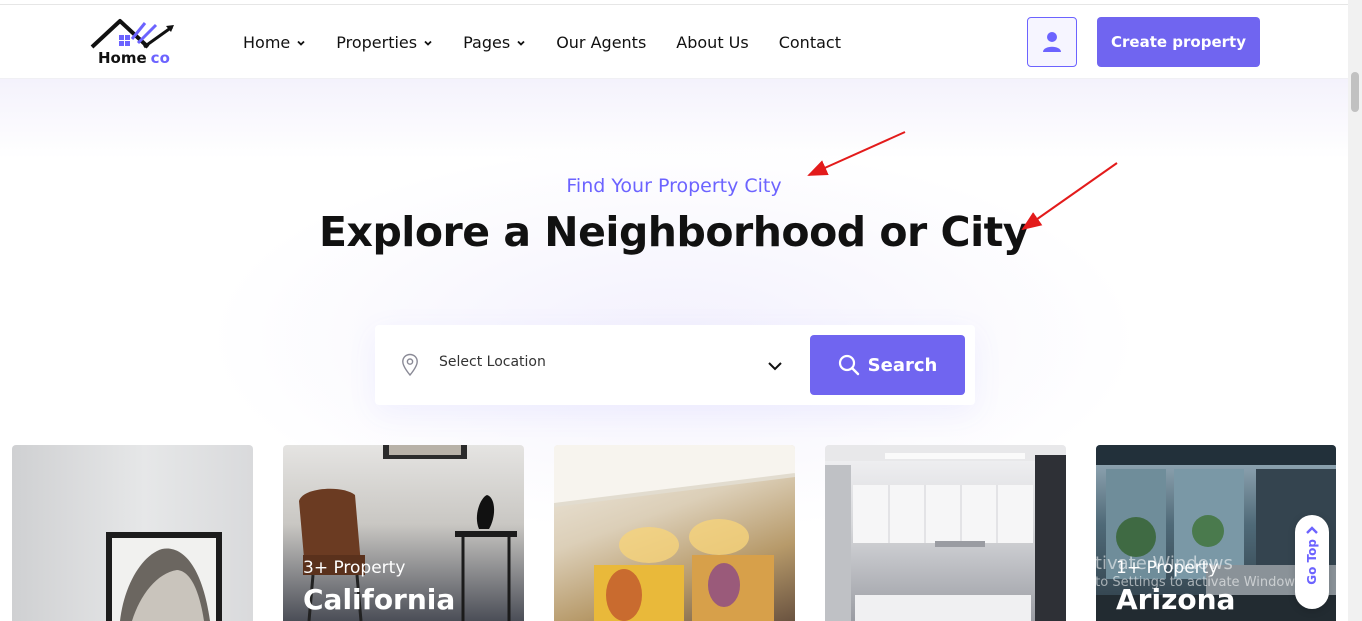 Image resolution: width=1362 pixels, height=621 pixels. Describe the element at coordinates (354, 568) in the screenshot. I see `city-property-count: 3+ Property` at that location.